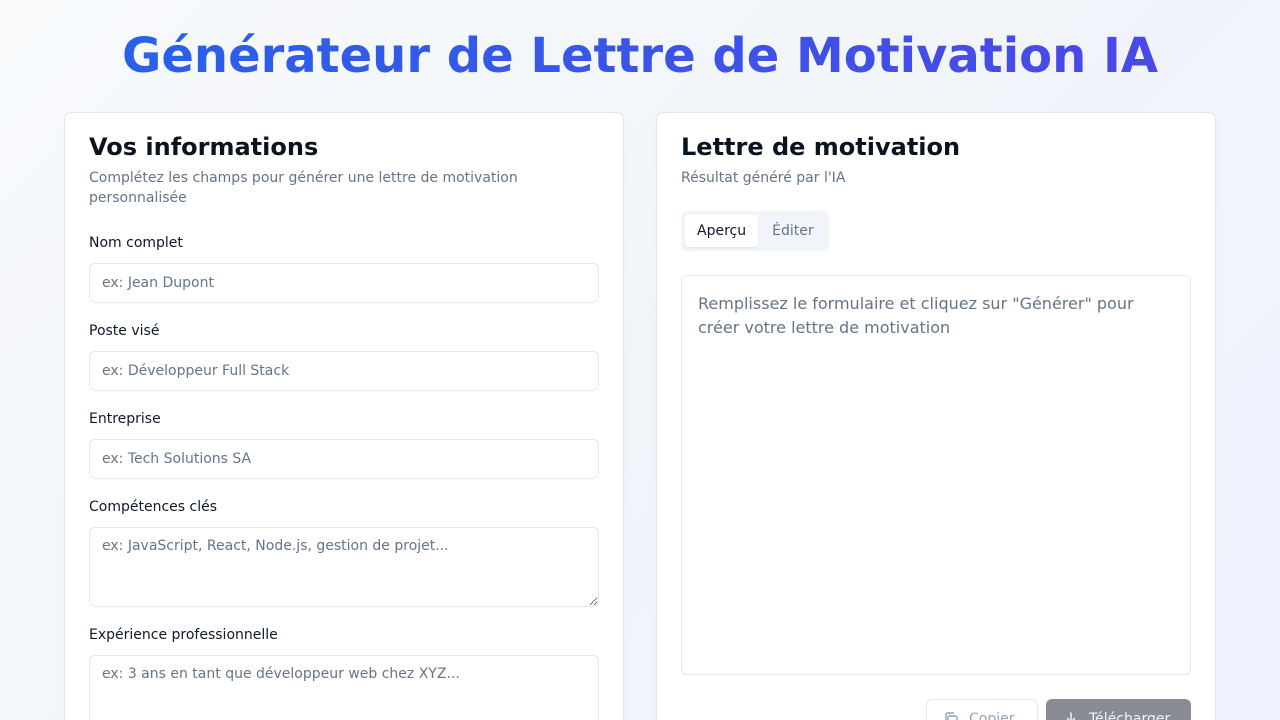 This screenshot has height=720, width=1280. What do you see at coordinates (1130, 715) in the screenshot?
I see `download-button-label: Télécharger` at bounding box center [1130, 715].